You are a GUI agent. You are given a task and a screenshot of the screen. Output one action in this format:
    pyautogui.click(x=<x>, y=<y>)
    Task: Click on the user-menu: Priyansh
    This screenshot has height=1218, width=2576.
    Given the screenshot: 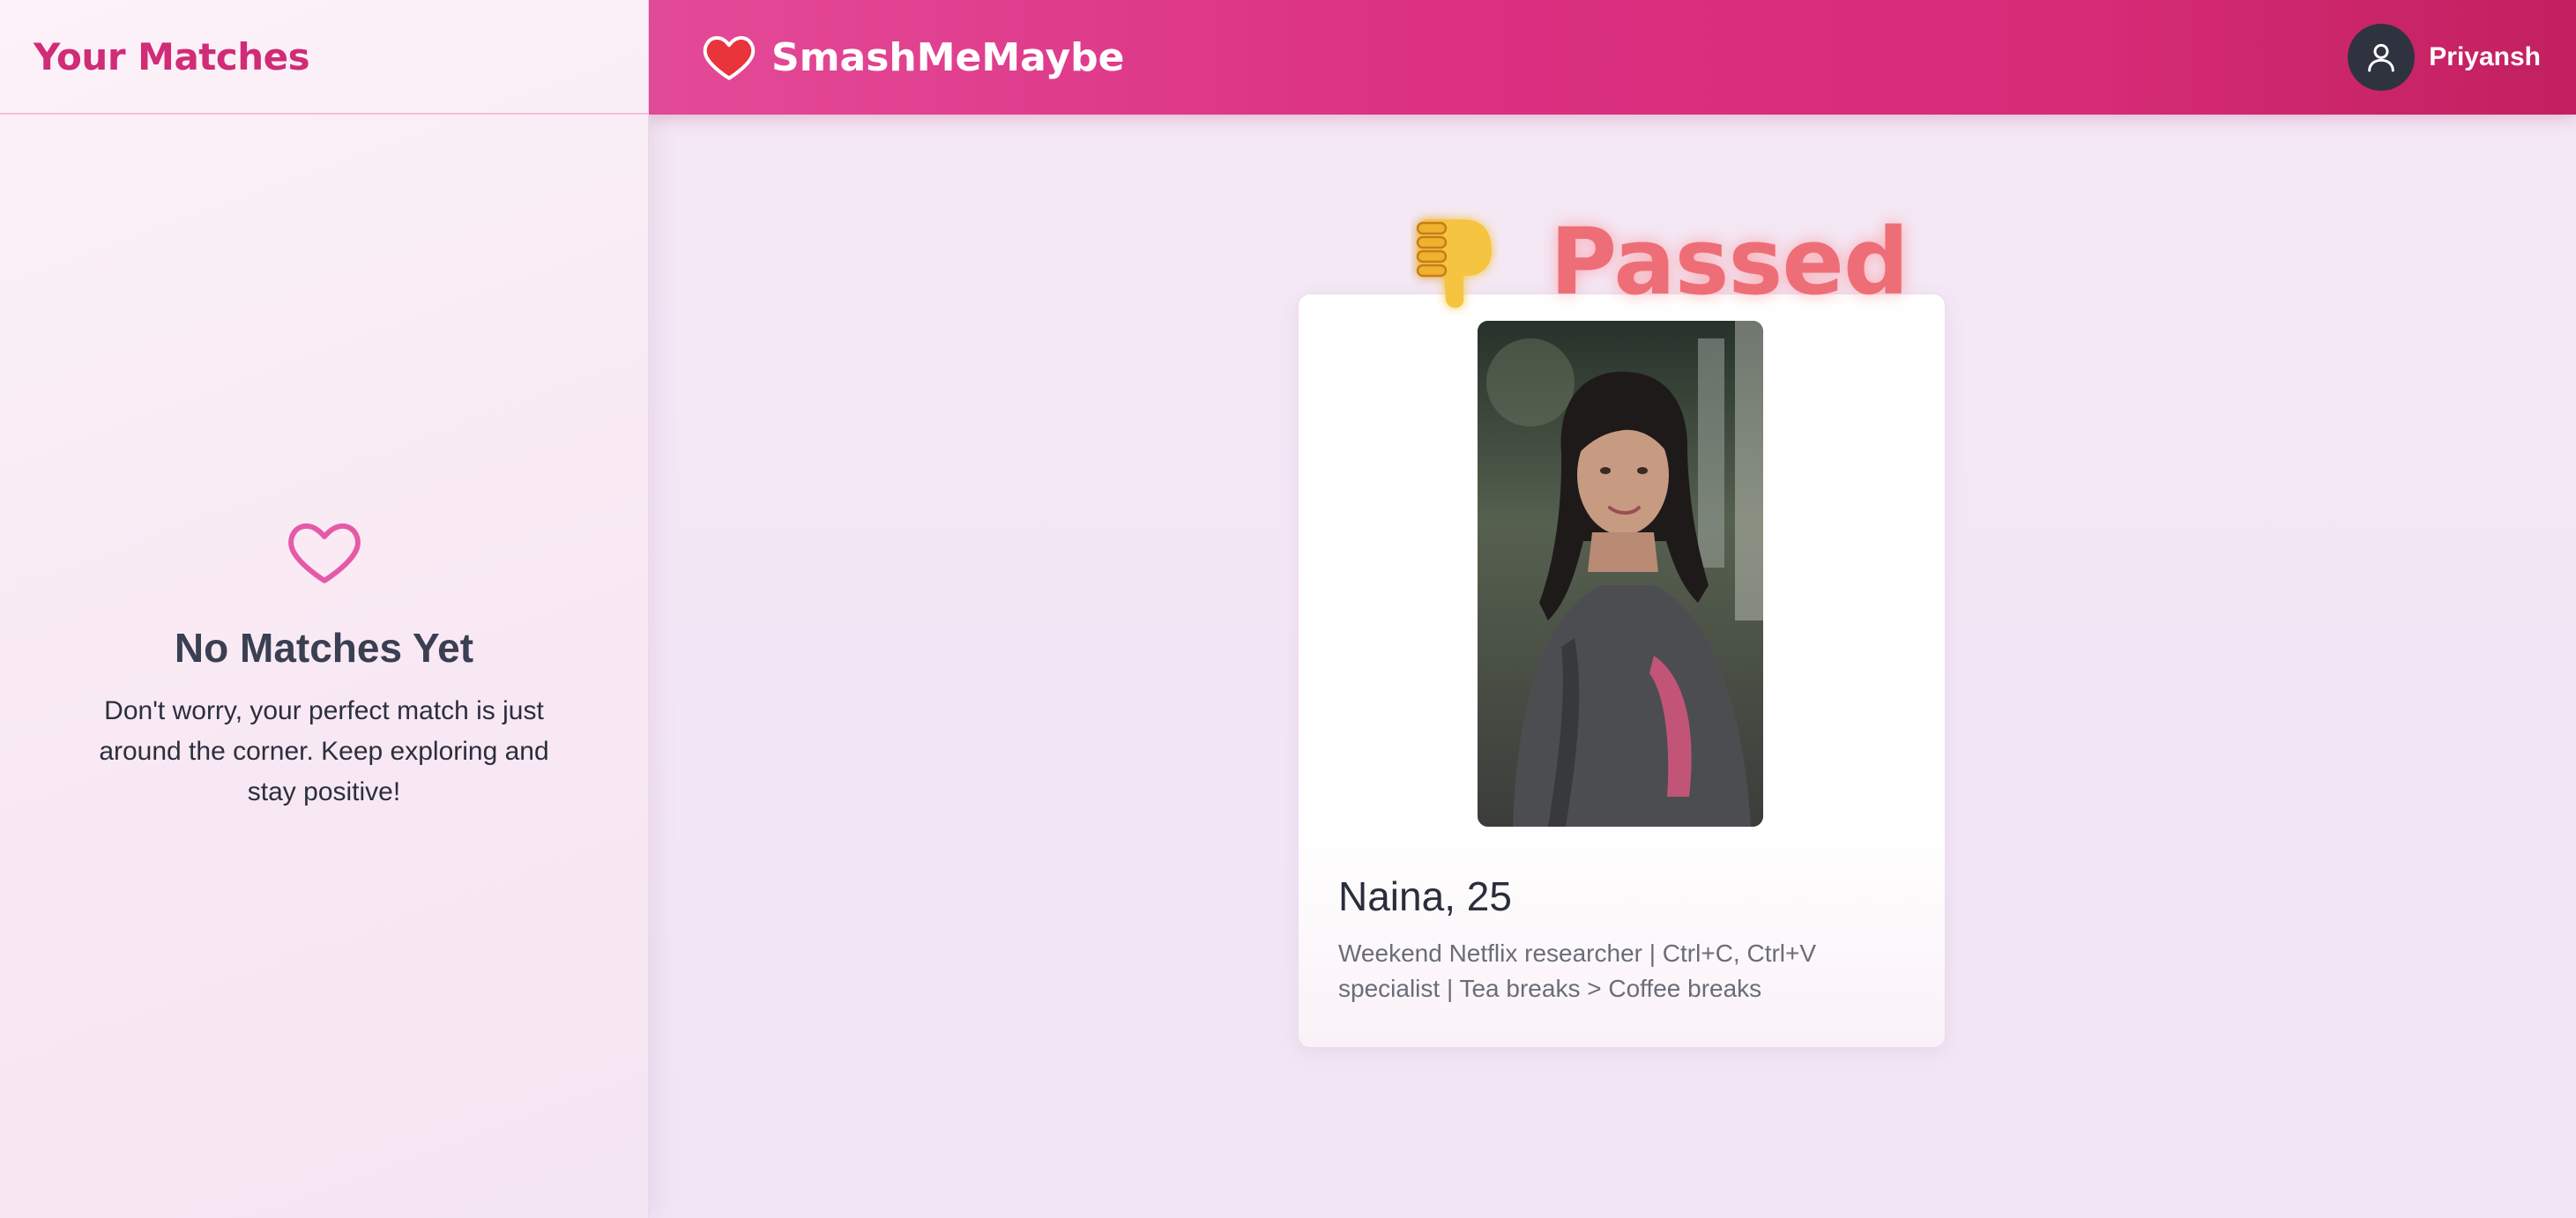 What is the action you would take?
    pyautogui.click(x=2445, y=57)
    